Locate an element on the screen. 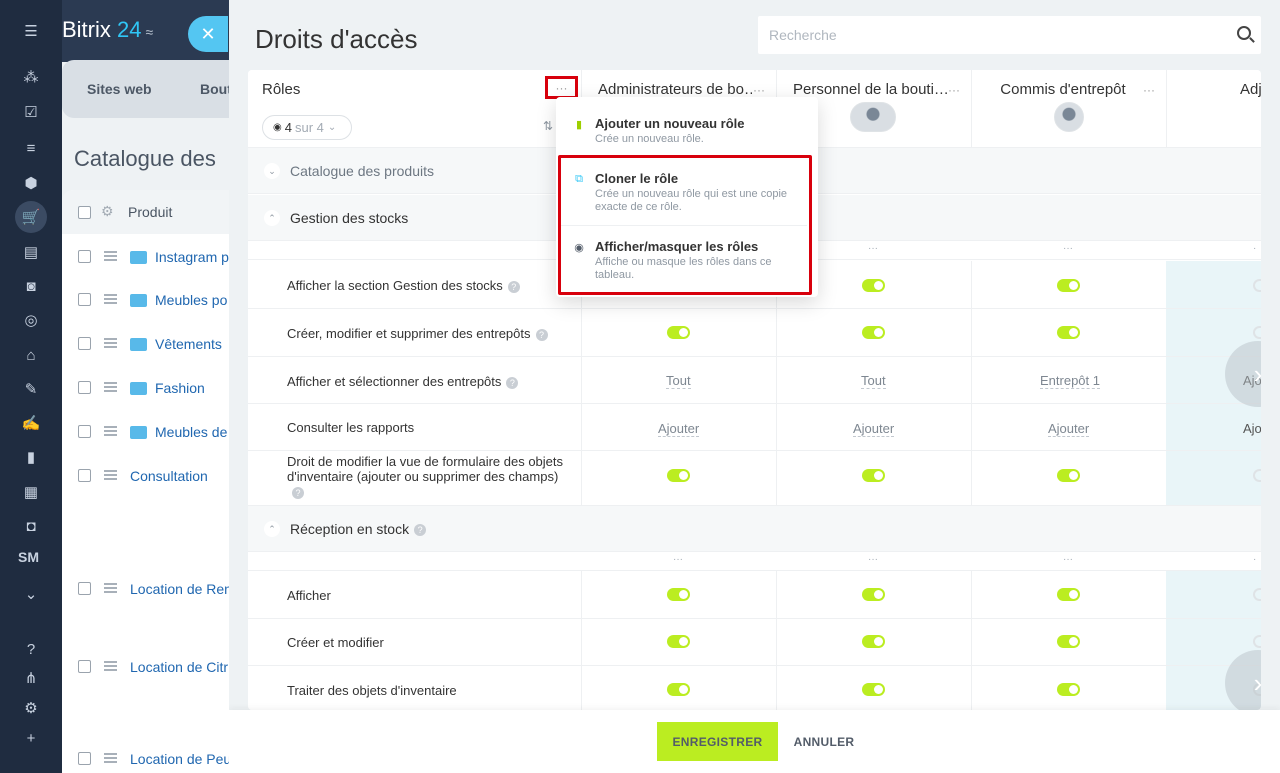 The image size is (1280, 773). document-edit-icon: ✍ is located at coordinates (31, 423).